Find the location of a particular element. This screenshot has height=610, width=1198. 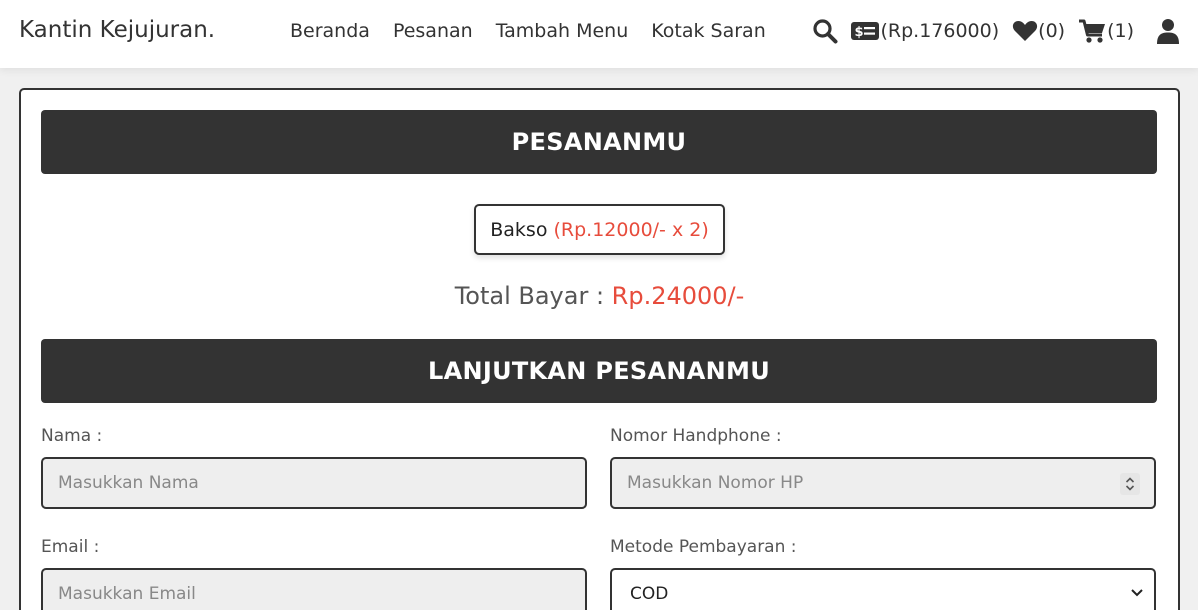

order-item-detail: (Rp.12000/- x 2) is located at coordinates (631, 229).